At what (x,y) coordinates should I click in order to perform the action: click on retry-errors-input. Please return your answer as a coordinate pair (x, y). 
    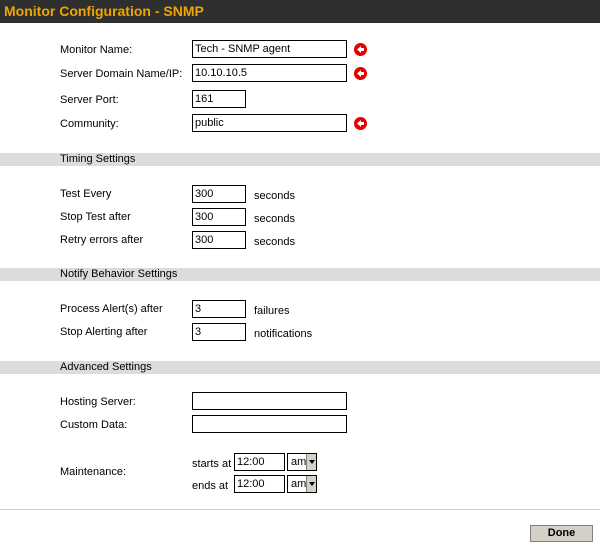
    Looking at the image, I should click on (219, 240).